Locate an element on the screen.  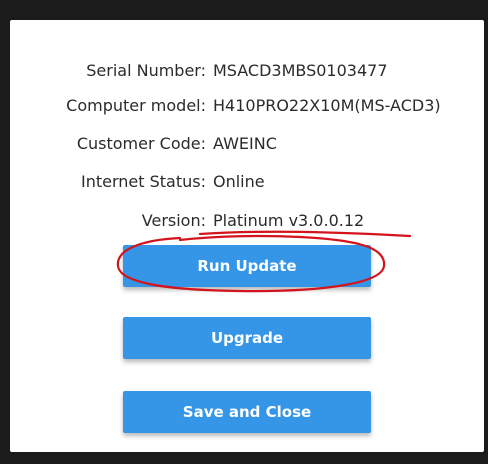
run-update-button: Run Update is located at coordinates (247, 266).